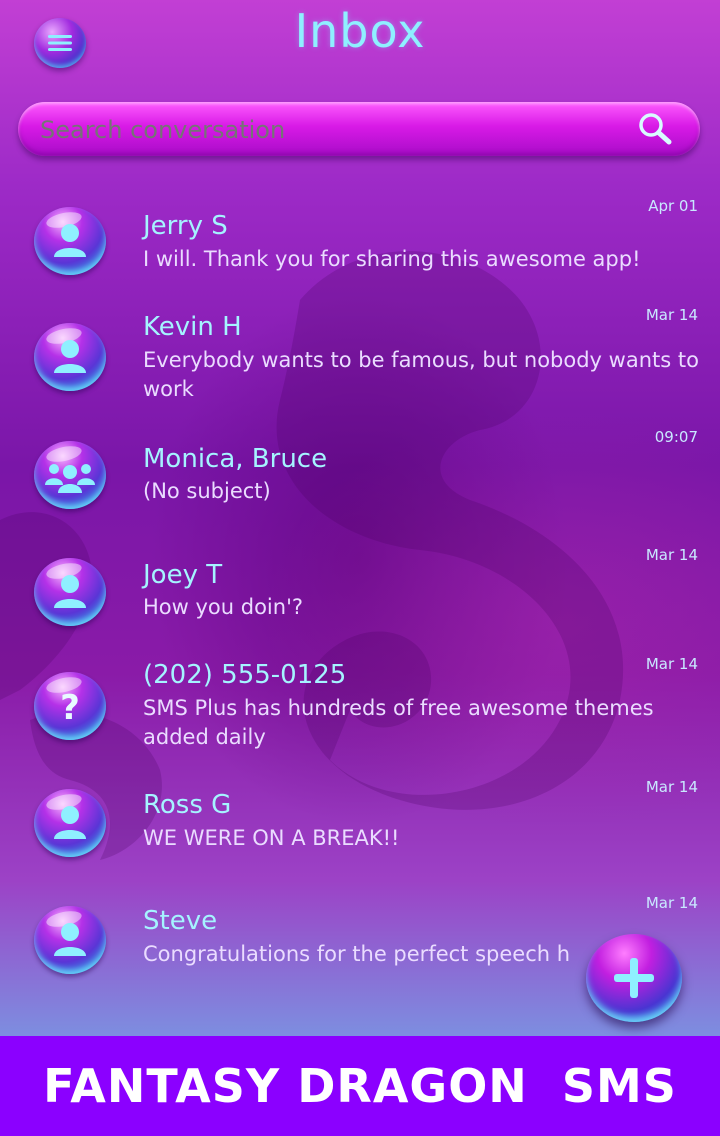 This screenshot has width=720, height=1136. I want to click on unknown-contact-icon: ?, so click(70, 708).